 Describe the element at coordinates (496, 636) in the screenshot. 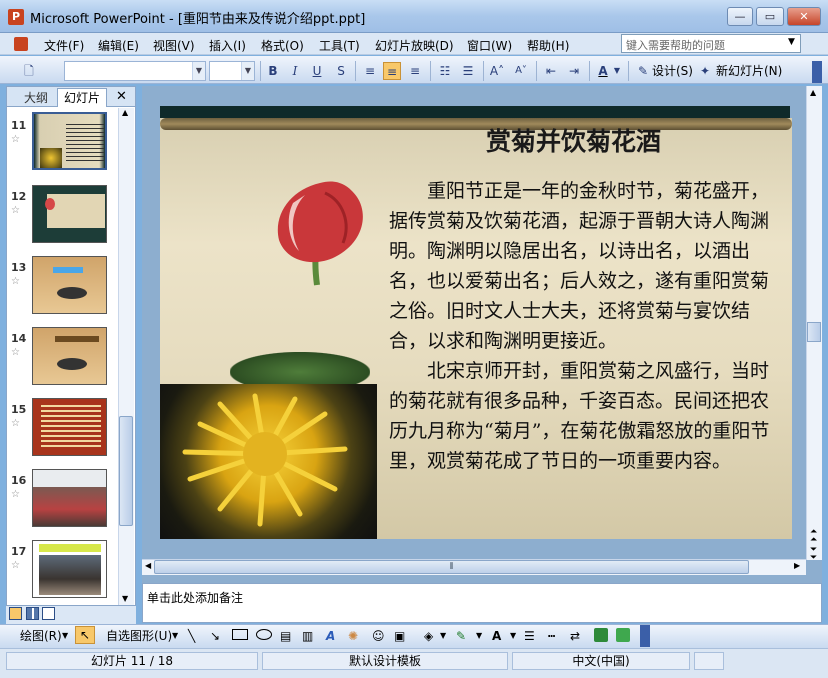

I see `draw-font-color-icon: A` at that location.